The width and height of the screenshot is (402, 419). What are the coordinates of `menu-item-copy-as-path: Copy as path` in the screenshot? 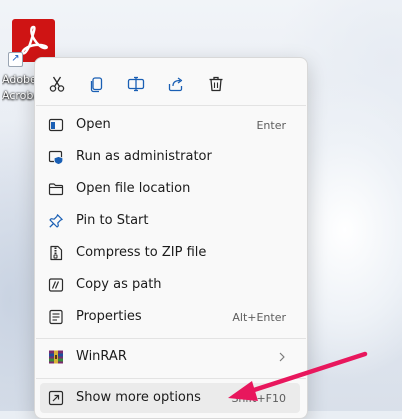 It's located at (170, 285).